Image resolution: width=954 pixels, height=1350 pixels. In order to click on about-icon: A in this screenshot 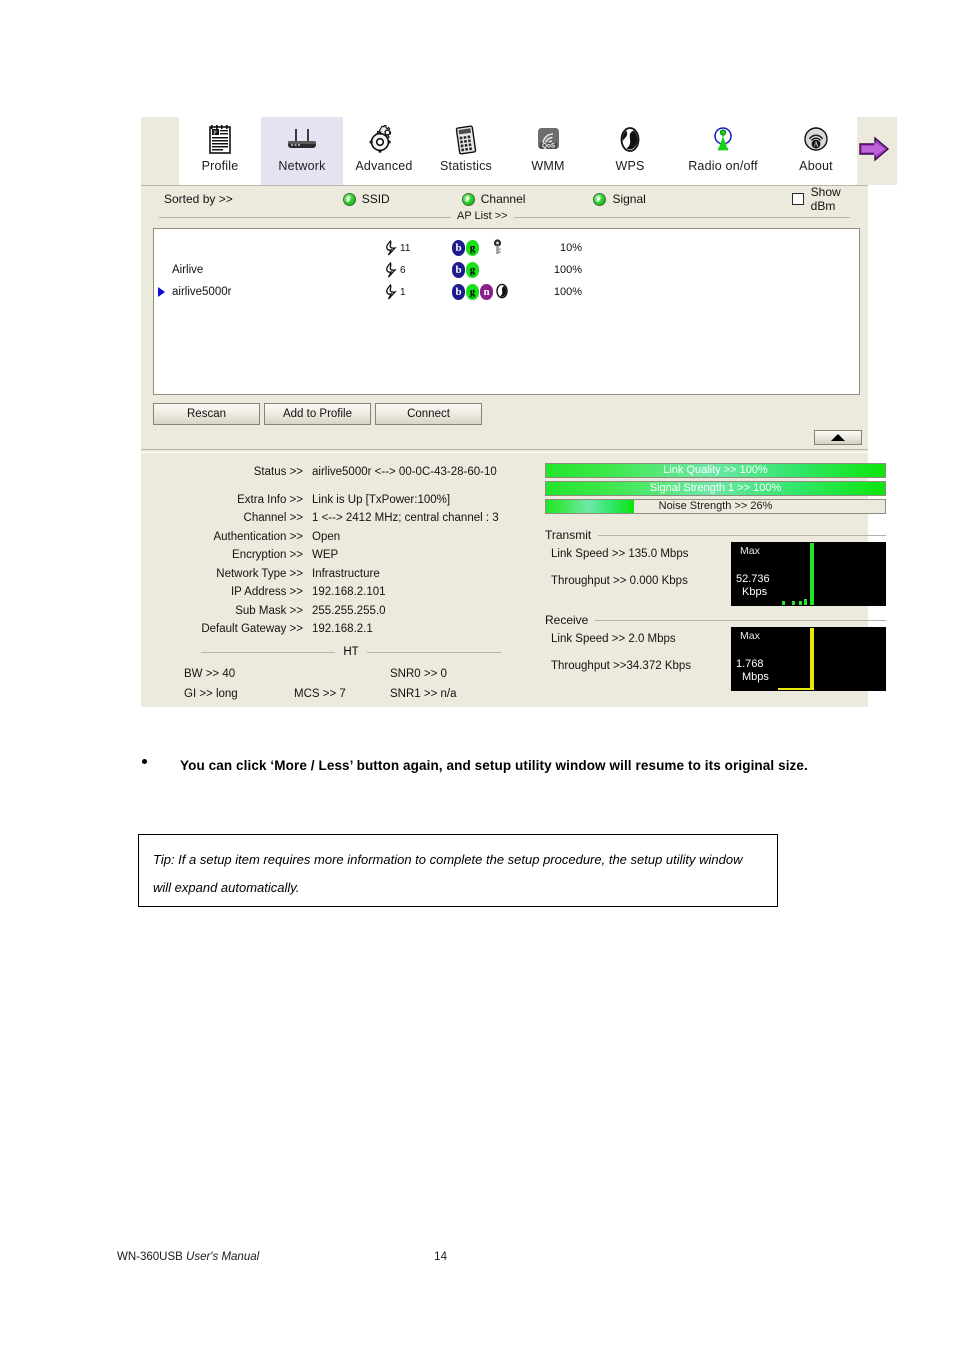, I will do `click(816, 140)`.